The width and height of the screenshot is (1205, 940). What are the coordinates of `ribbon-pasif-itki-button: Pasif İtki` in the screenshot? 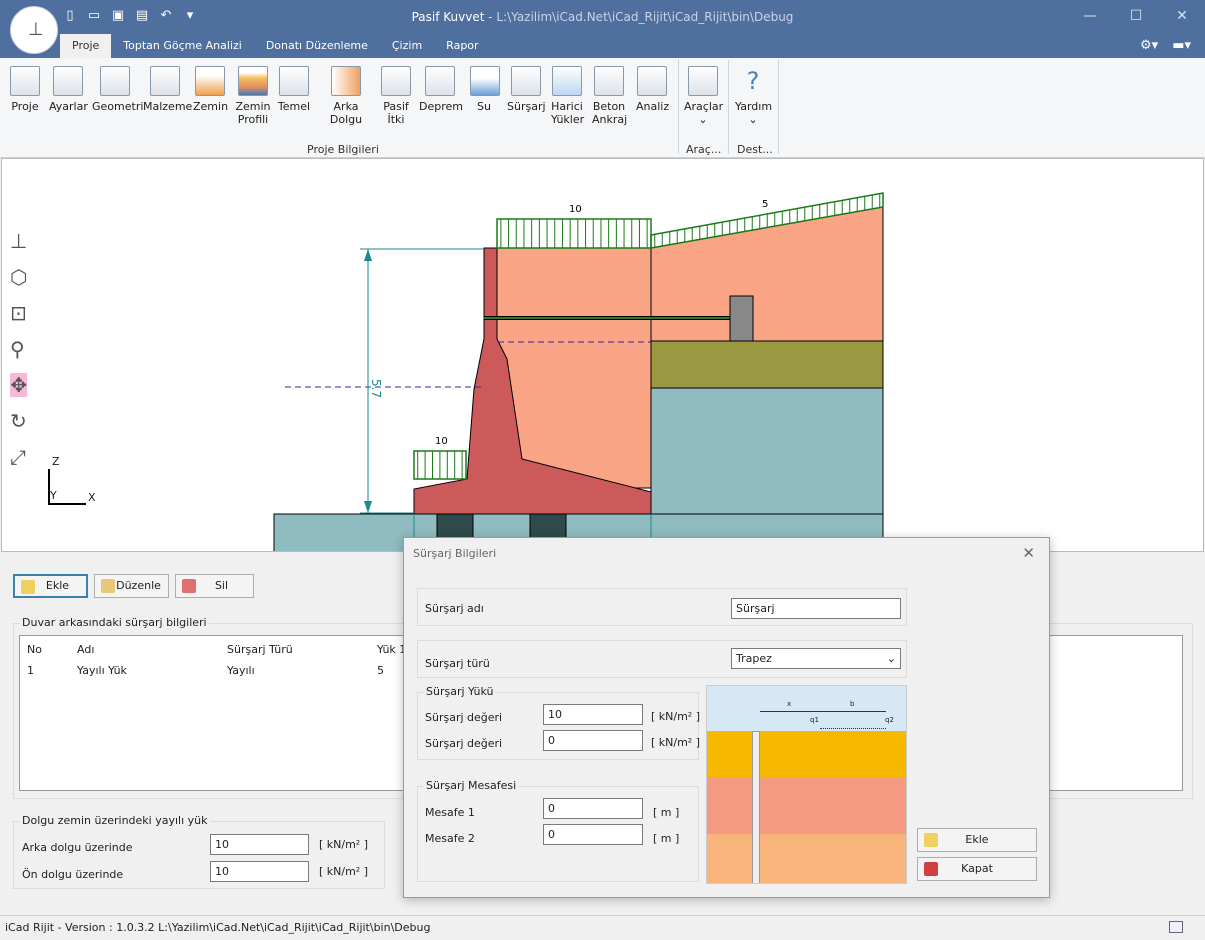 It's located at (396, 96).